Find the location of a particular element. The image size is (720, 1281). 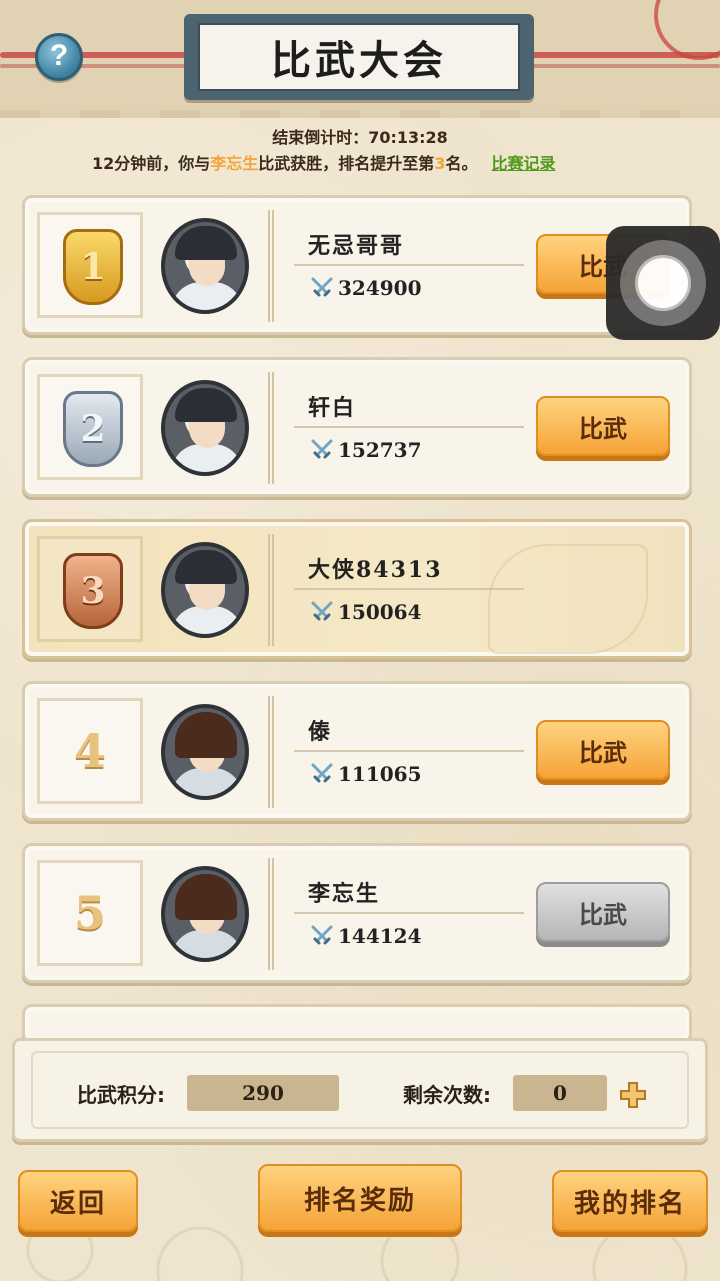

title-plaque: 比武大会 is located at coordinates (359, 57).